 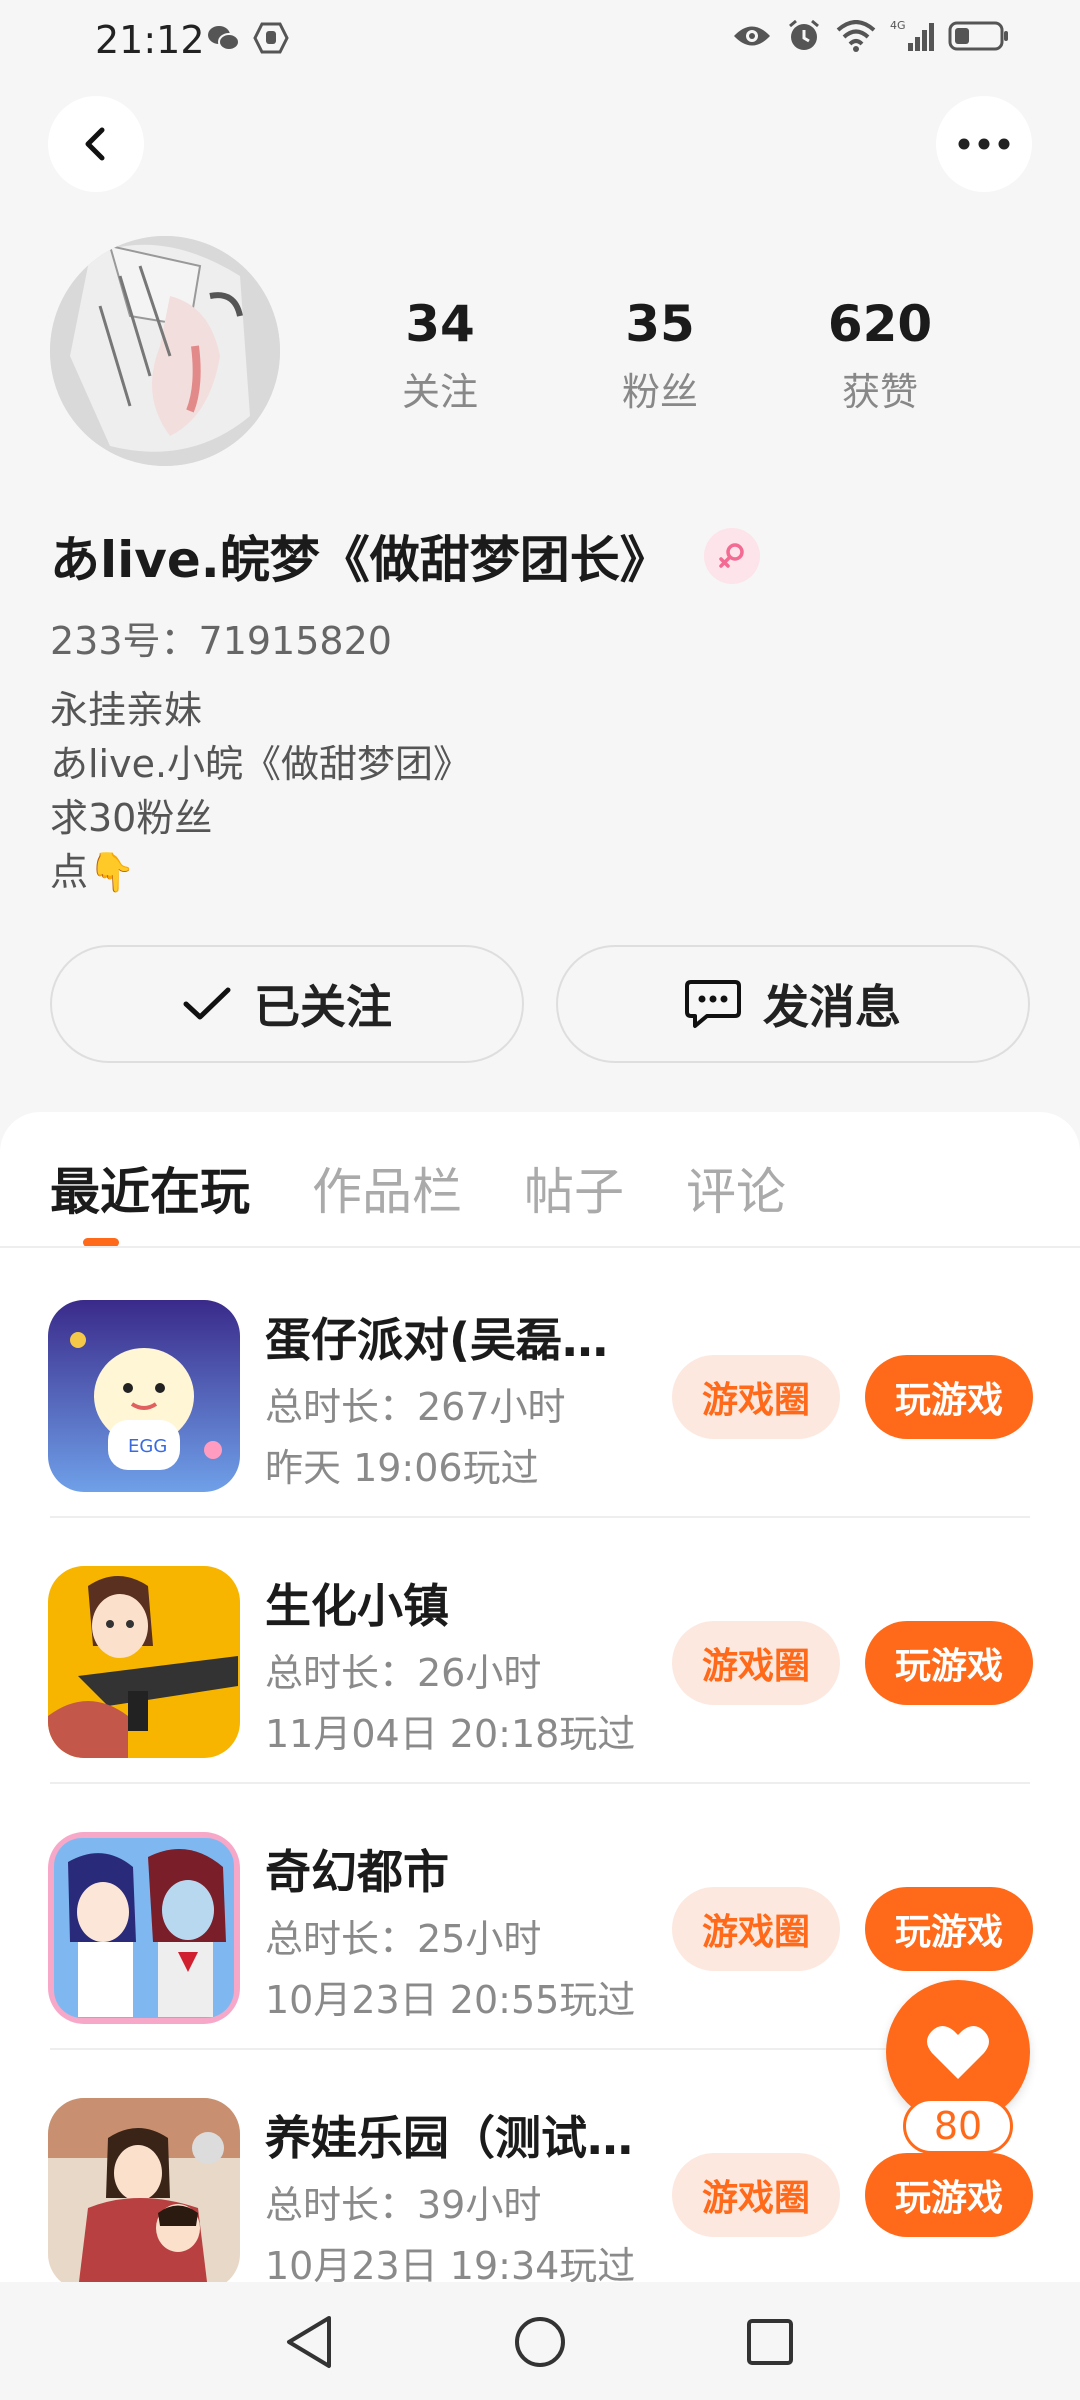 What do you see at coordinates (247, 38) in the screenshot?
I see `notification-icons` at bounding box center [247, 38].